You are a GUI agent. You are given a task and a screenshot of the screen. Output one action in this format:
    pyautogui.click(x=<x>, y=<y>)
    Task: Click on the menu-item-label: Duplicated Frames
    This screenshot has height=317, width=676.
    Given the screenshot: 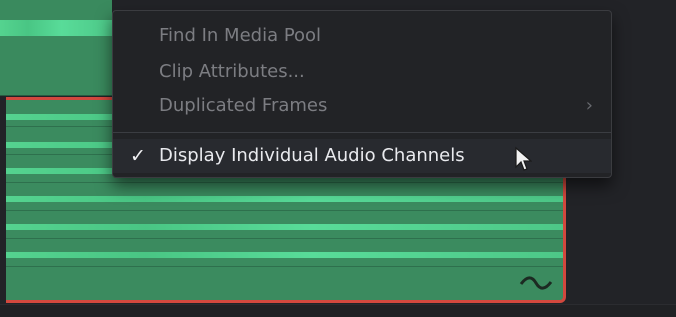 What is the action you would take?
    pyautogui.click(x=243, y=105)
    